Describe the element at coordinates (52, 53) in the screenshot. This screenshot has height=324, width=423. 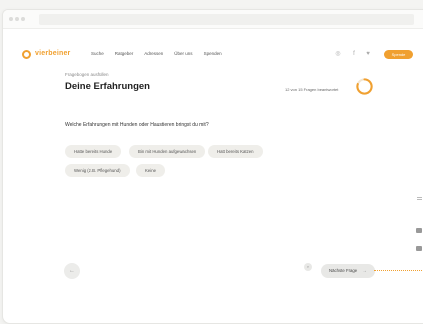
I see `brand-name: vierbeiner` at that location.